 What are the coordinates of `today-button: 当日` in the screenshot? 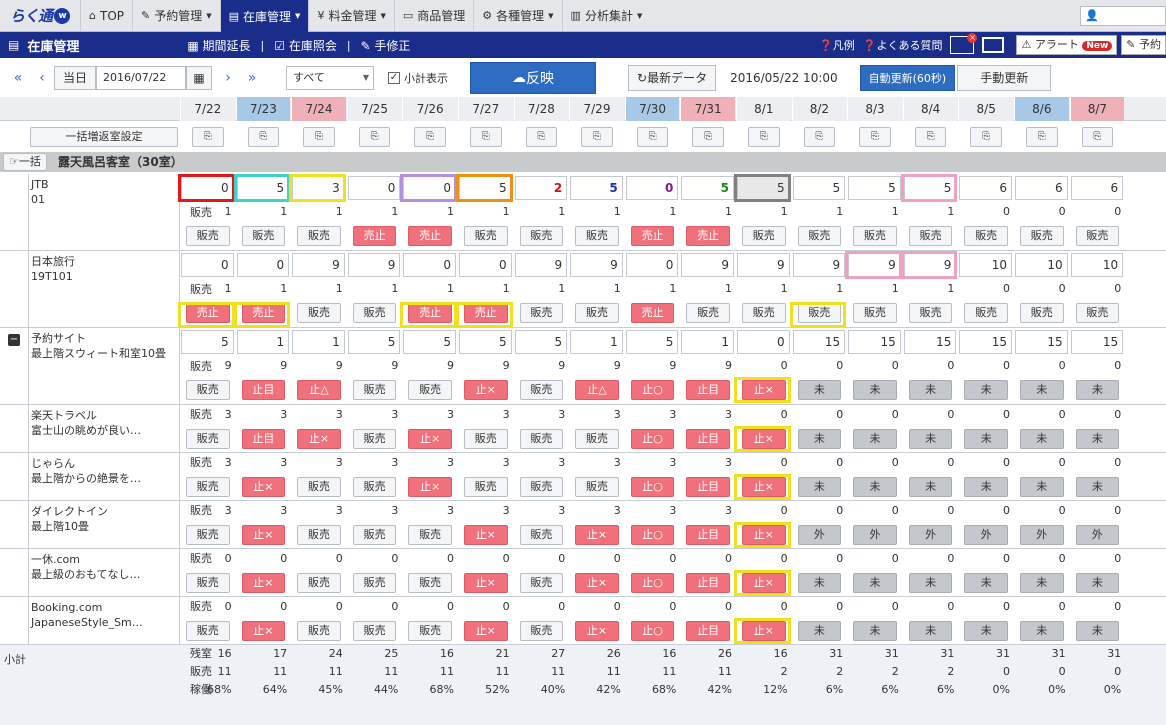 It's located at (75, 77).